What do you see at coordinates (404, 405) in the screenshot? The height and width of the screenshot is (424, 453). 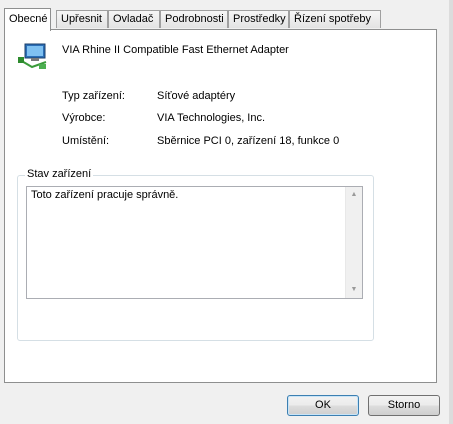 I see `cancel-button: Storno` at bounding box center [404, 405].